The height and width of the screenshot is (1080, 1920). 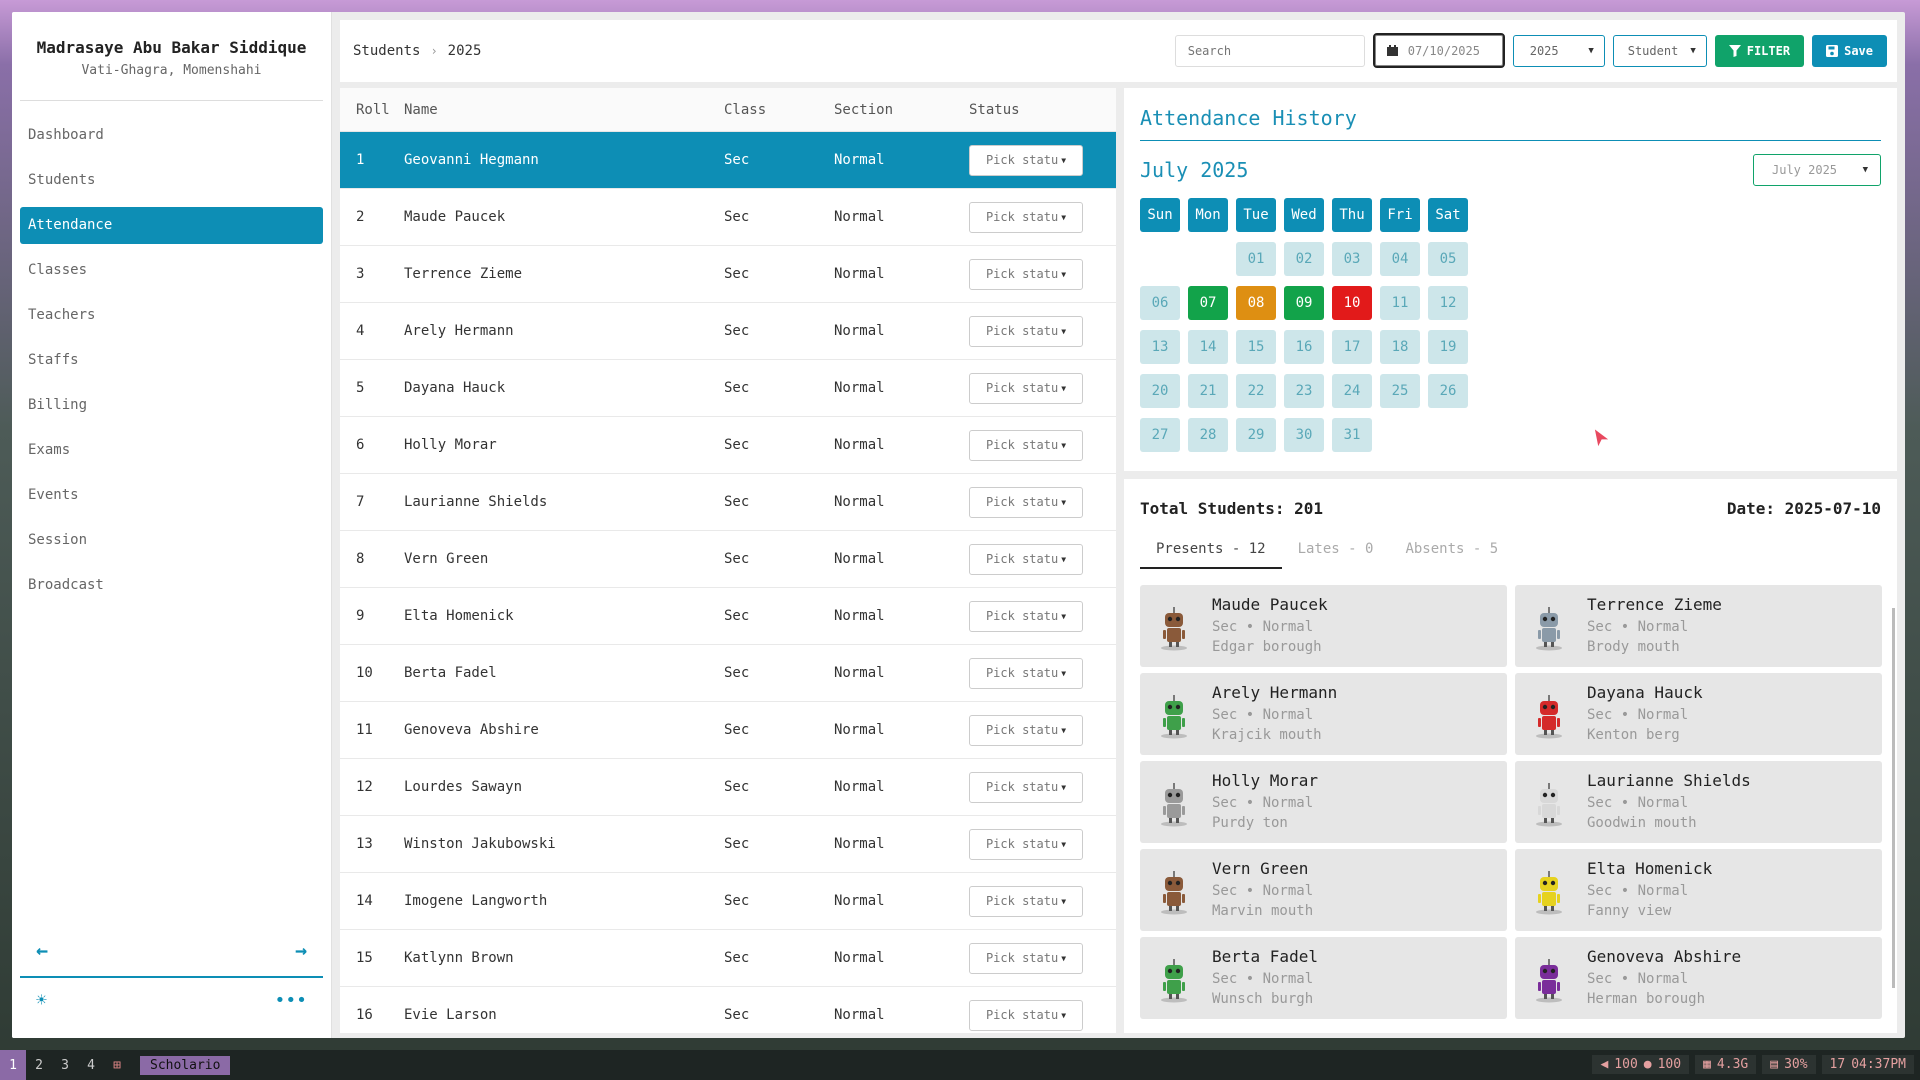 What do you see at coordinates (728, 388) in the screenshot?
I see `table-row: 5 Dayana Hauck Sec Normal Pick statu ▼` at bounding box center [728, 388].